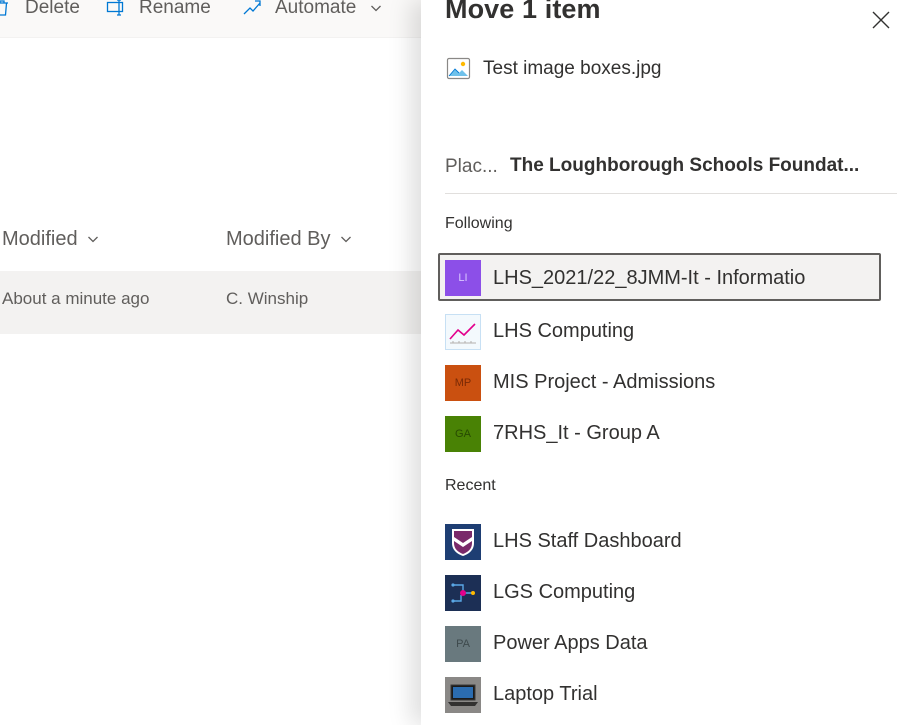  Describe the element at coordinates (587, 541) in the screenshot. I see `site-name: LHS Staff Dashboard` at that location.